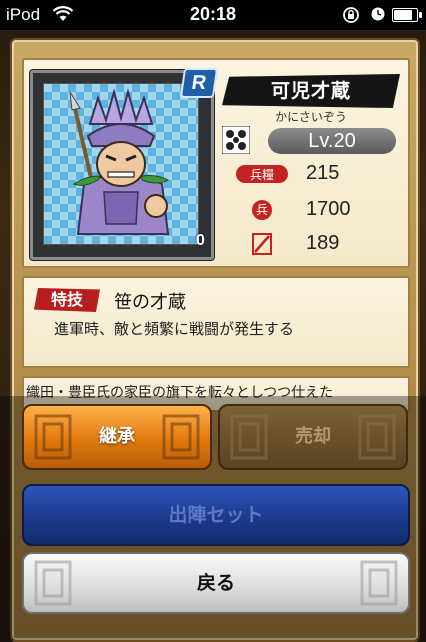 Image resolution: width=426 pixels, height=642 pixels. I want to click on sell-label: 売却, so click(313, 436).